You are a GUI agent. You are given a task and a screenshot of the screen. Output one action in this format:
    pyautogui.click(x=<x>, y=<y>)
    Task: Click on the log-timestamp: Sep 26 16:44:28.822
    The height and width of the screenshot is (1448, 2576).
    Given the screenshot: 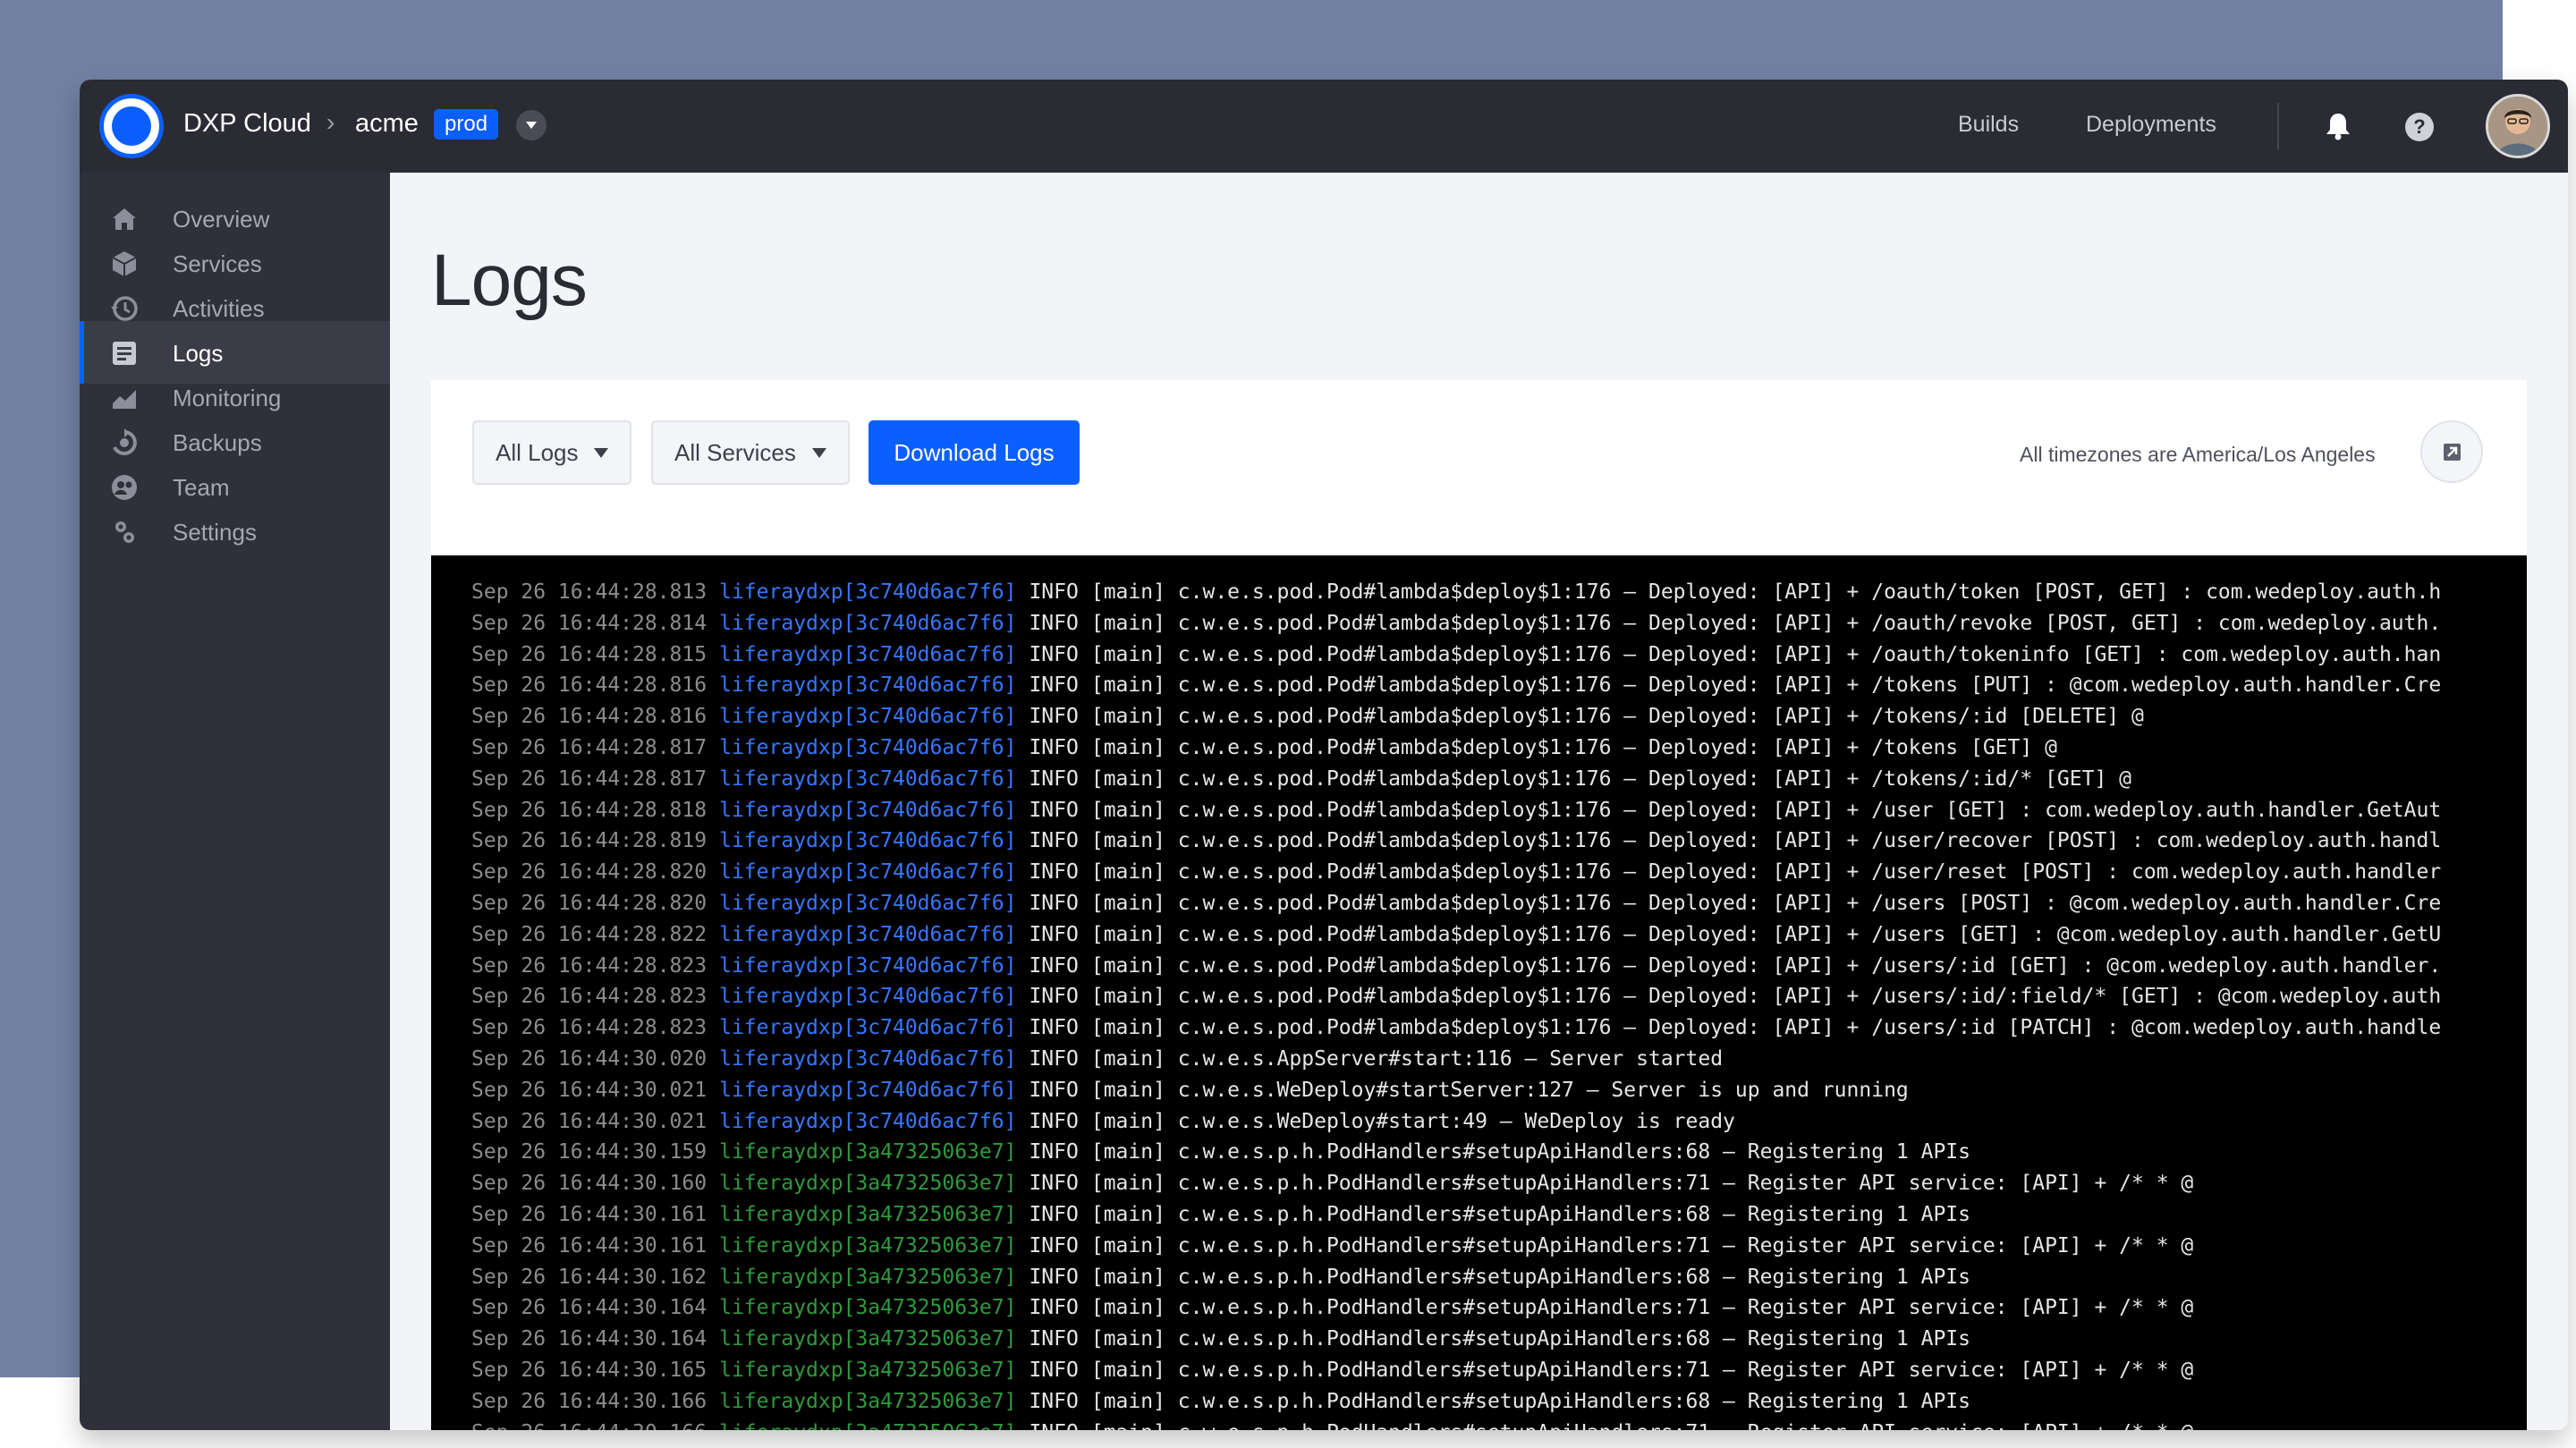 What is the action you would take?
    pyautogui.click(x=589, y=934)
    